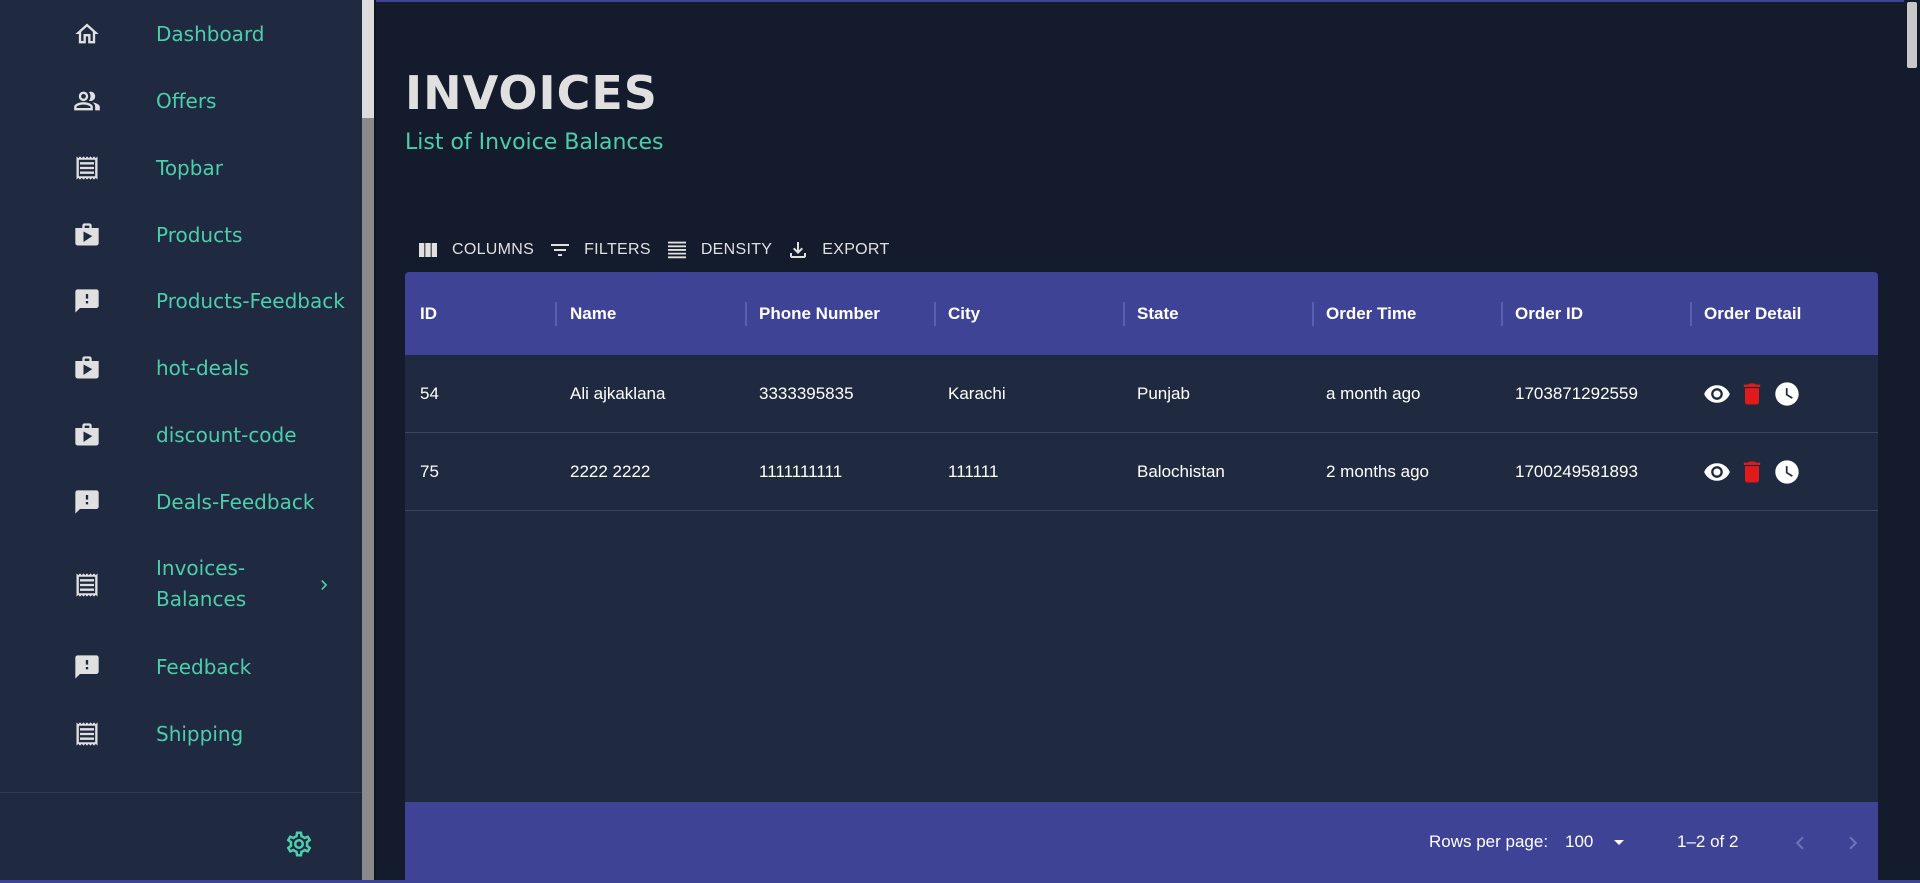  What do you see at coordinates (1853, 843) in the screenshot?
I see `next-page-icon` at bounding box center [1853, 843].